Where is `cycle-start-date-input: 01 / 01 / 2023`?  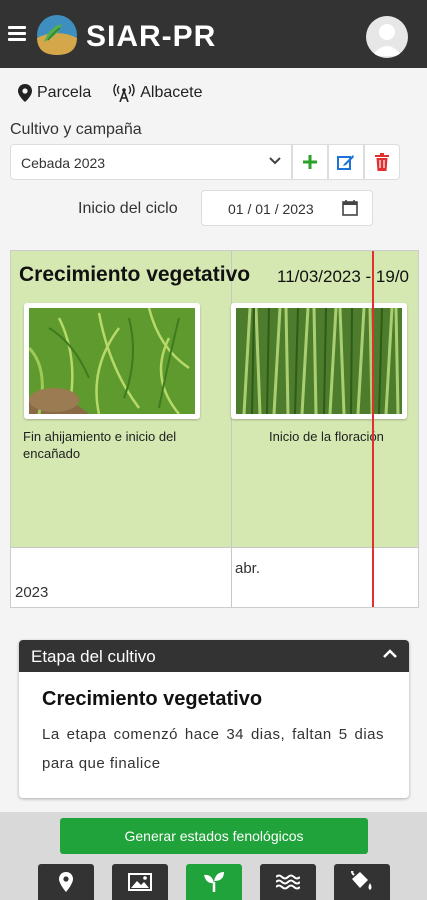 cycle-start-date-input: 01 / 01 / 2023 is located at coordinates (287, 208).